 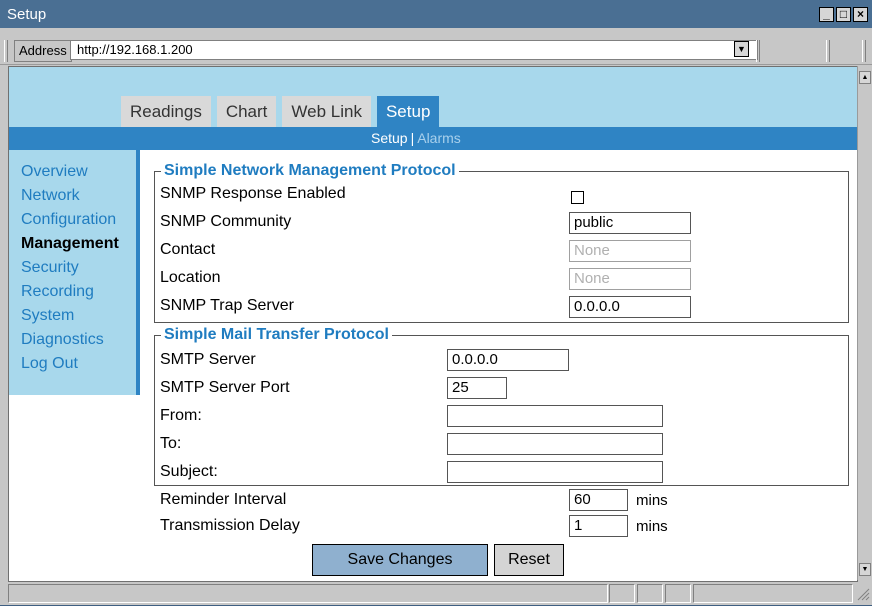 I want to click on address-bar: Address http://192.168.1.200 ▼, so click(x=436, y=50).